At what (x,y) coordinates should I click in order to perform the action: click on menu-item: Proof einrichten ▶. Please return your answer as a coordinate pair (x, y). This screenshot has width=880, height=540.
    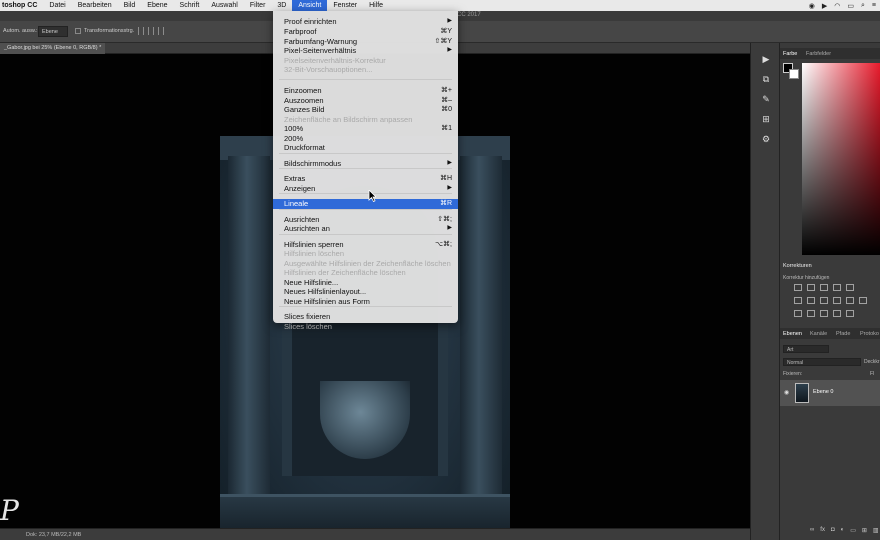
    Looking at the image, I should click on (365, 22).